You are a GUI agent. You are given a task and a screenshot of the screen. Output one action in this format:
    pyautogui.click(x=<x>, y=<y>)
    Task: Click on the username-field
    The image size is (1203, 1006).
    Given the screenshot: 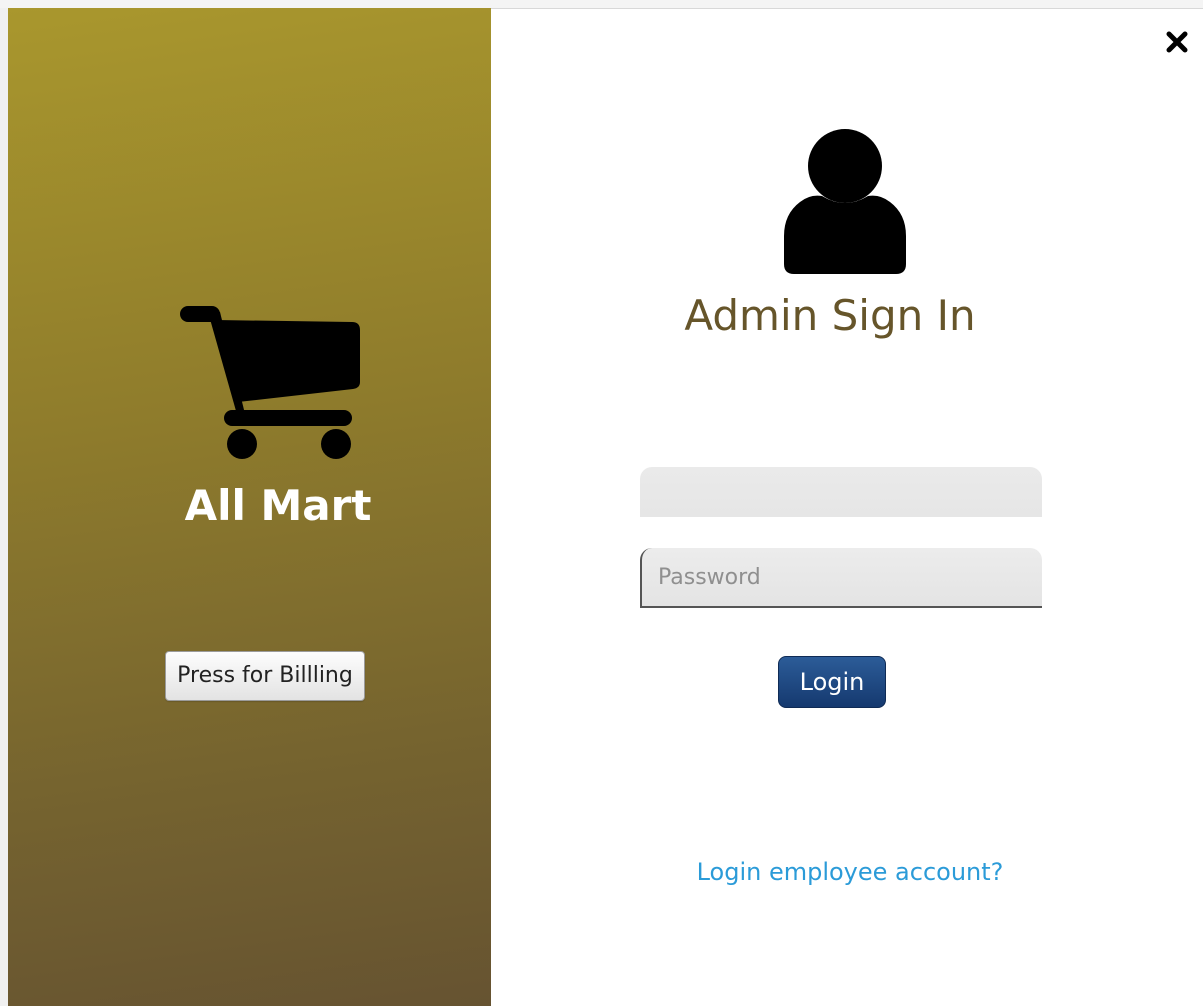 What is the action you would take?
    pyautogui.click(x=841, y=493)
    